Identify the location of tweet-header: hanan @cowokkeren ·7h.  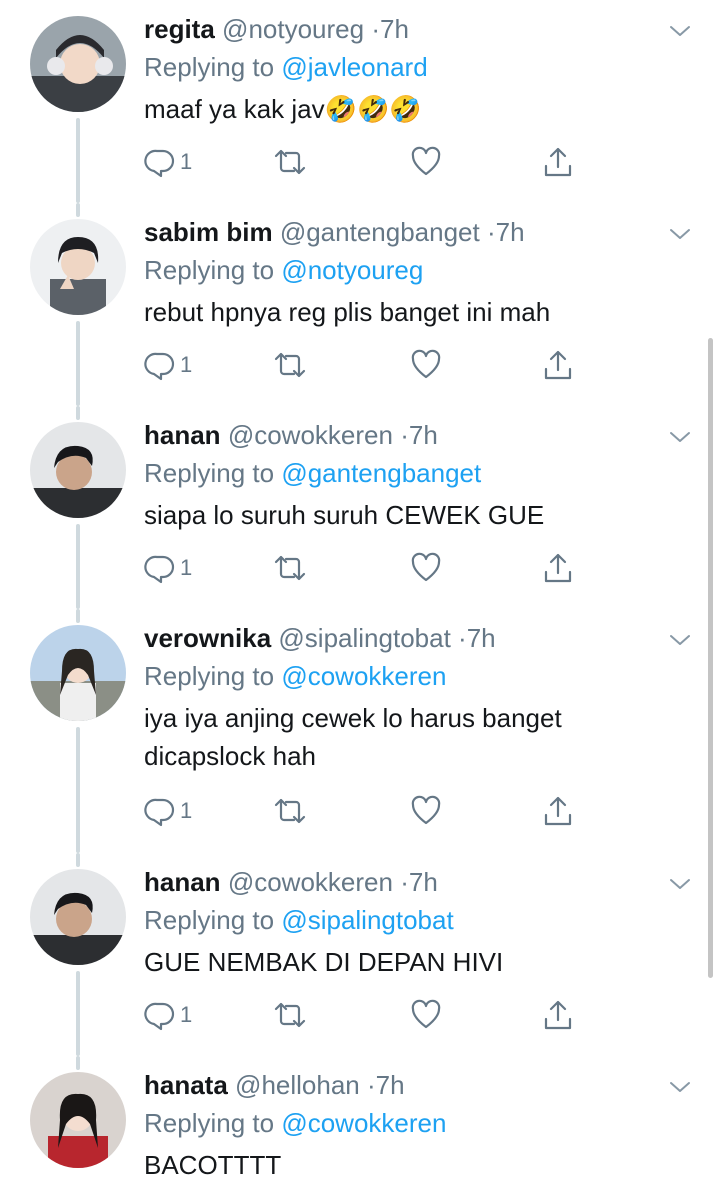
(291, 882).